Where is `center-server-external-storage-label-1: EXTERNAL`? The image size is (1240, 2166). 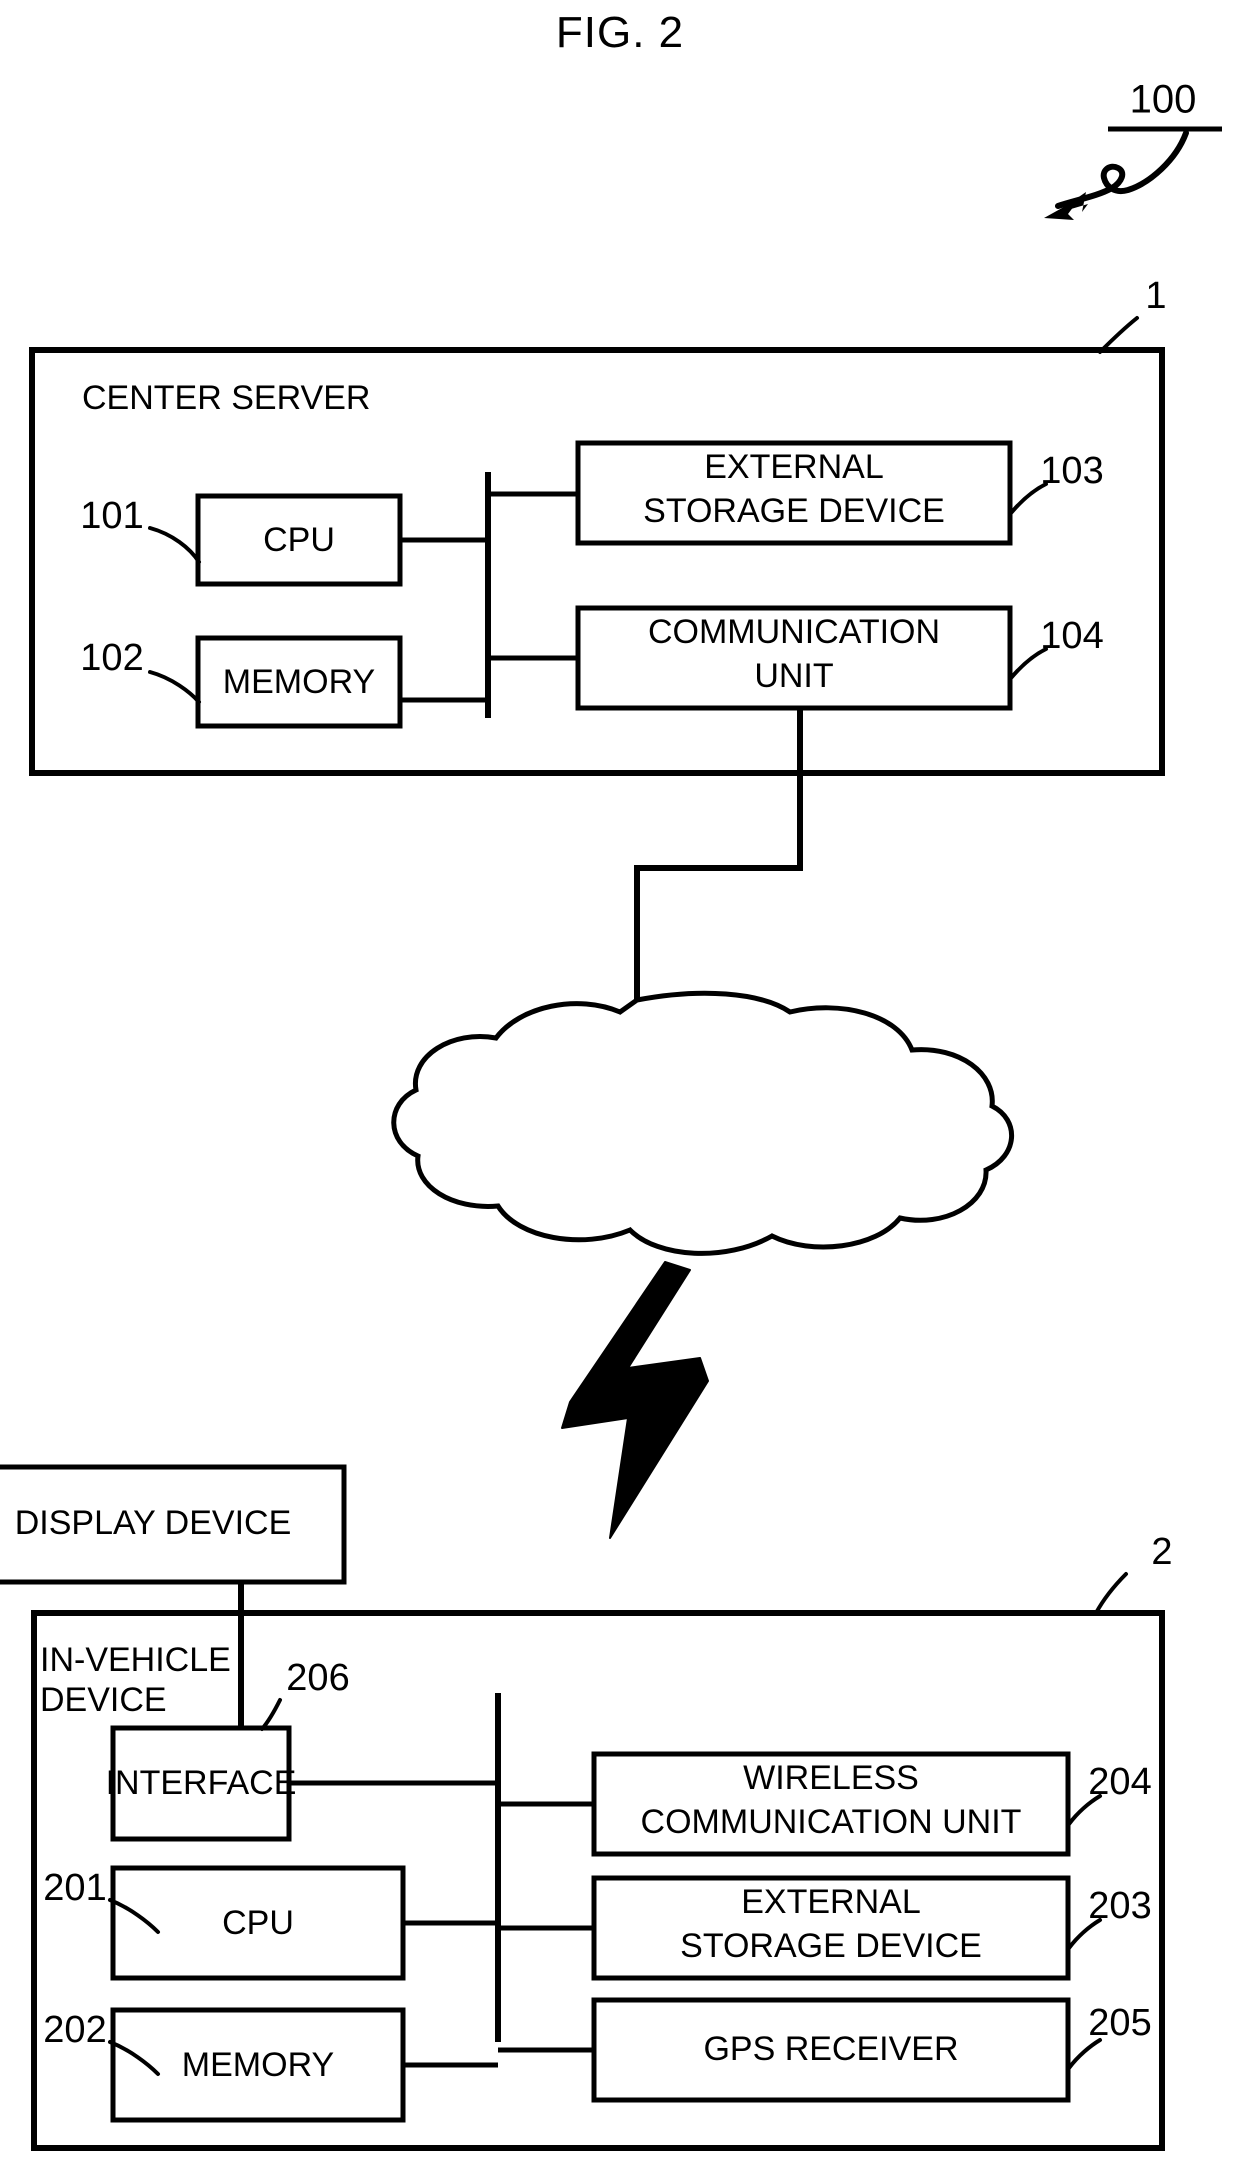
center-server-external-storage-label-1: EXTERNAL is located at coordinates (794, 467).